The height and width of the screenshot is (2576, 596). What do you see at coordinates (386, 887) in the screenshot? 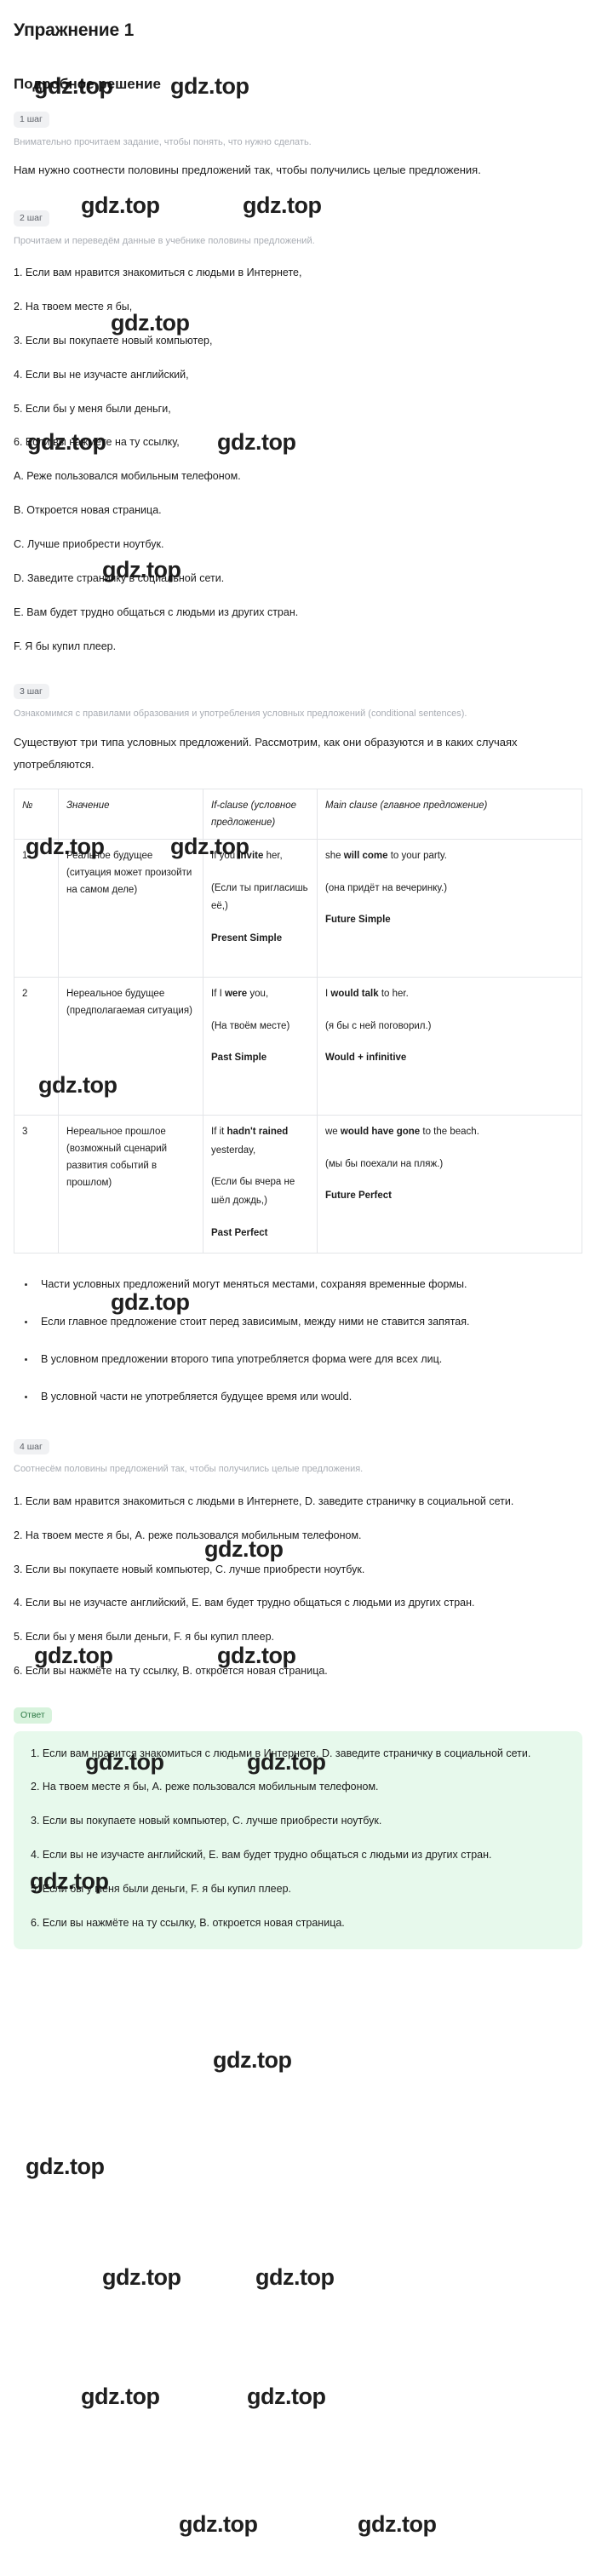
I see `main-clause-ru: (она придёт на вечеринку.)` at bounding box center [386, 887].